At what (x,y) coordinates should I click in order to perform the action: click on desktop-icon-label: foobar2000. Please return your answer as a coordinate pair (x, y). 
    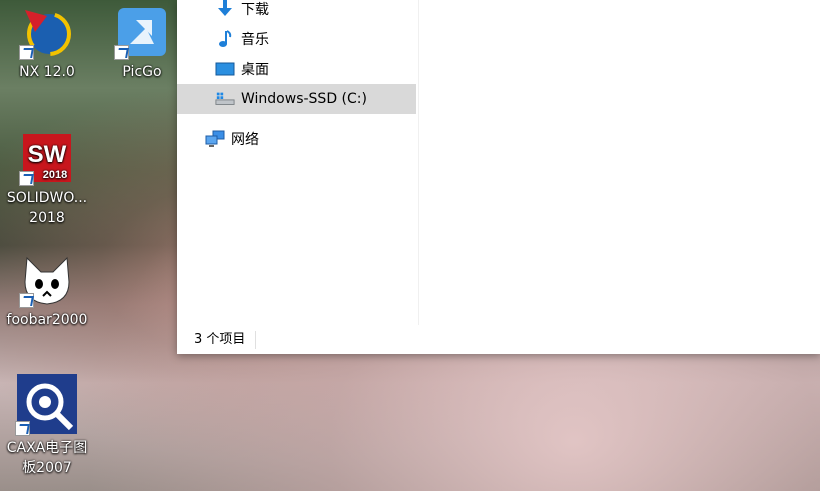
    Looking at the image, I should click on (47, 320).